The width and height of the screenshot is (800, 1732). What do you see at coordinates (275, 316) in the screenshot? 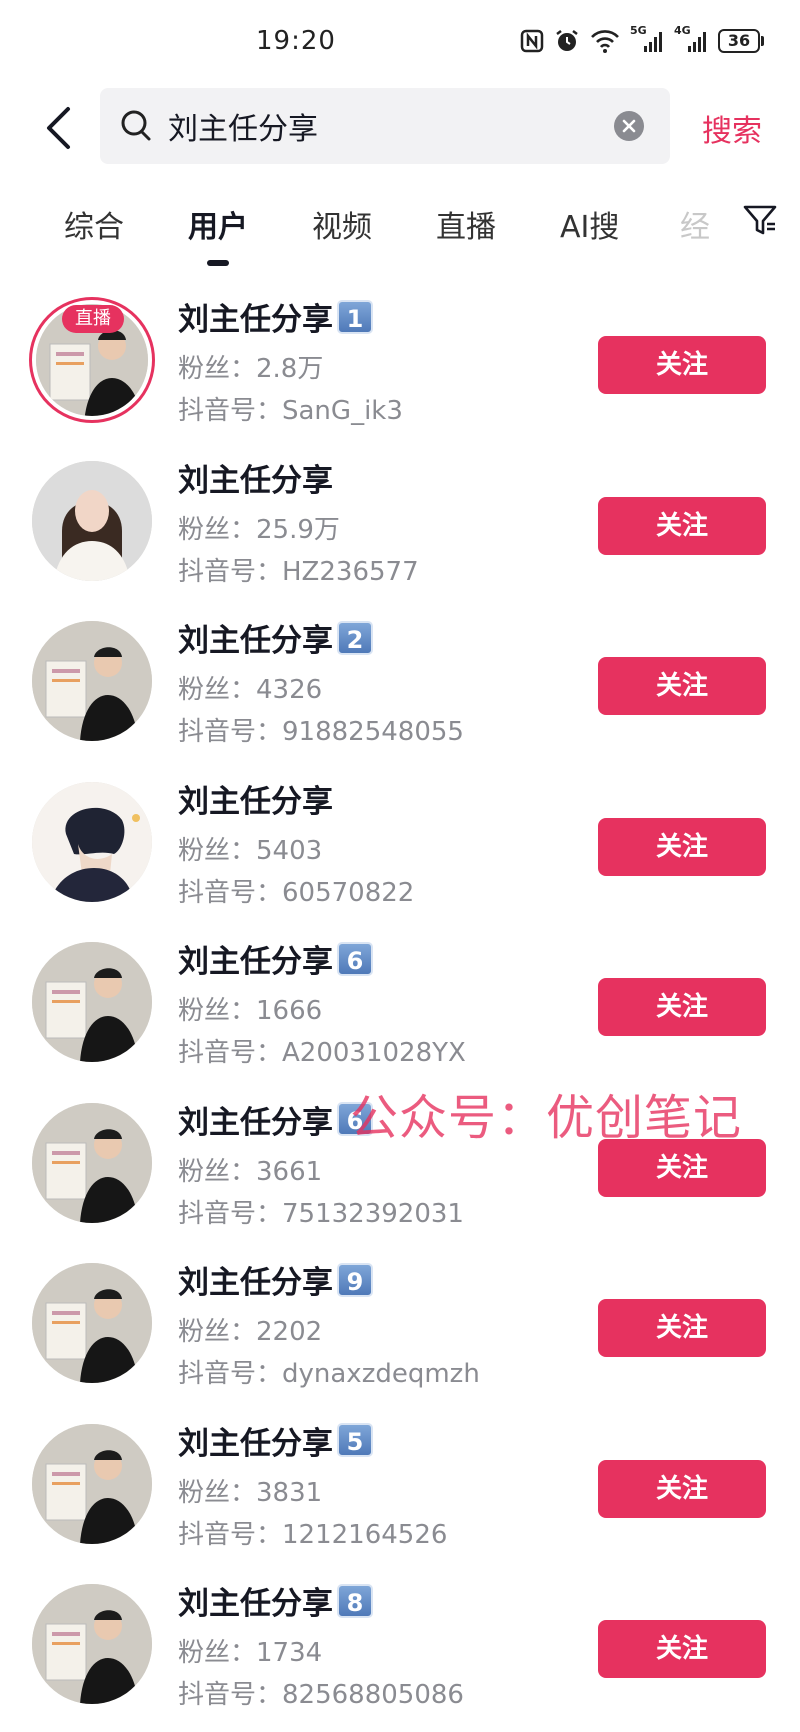
I see `user-name: 刘主任分享 1` at bounding box center [275, 316].